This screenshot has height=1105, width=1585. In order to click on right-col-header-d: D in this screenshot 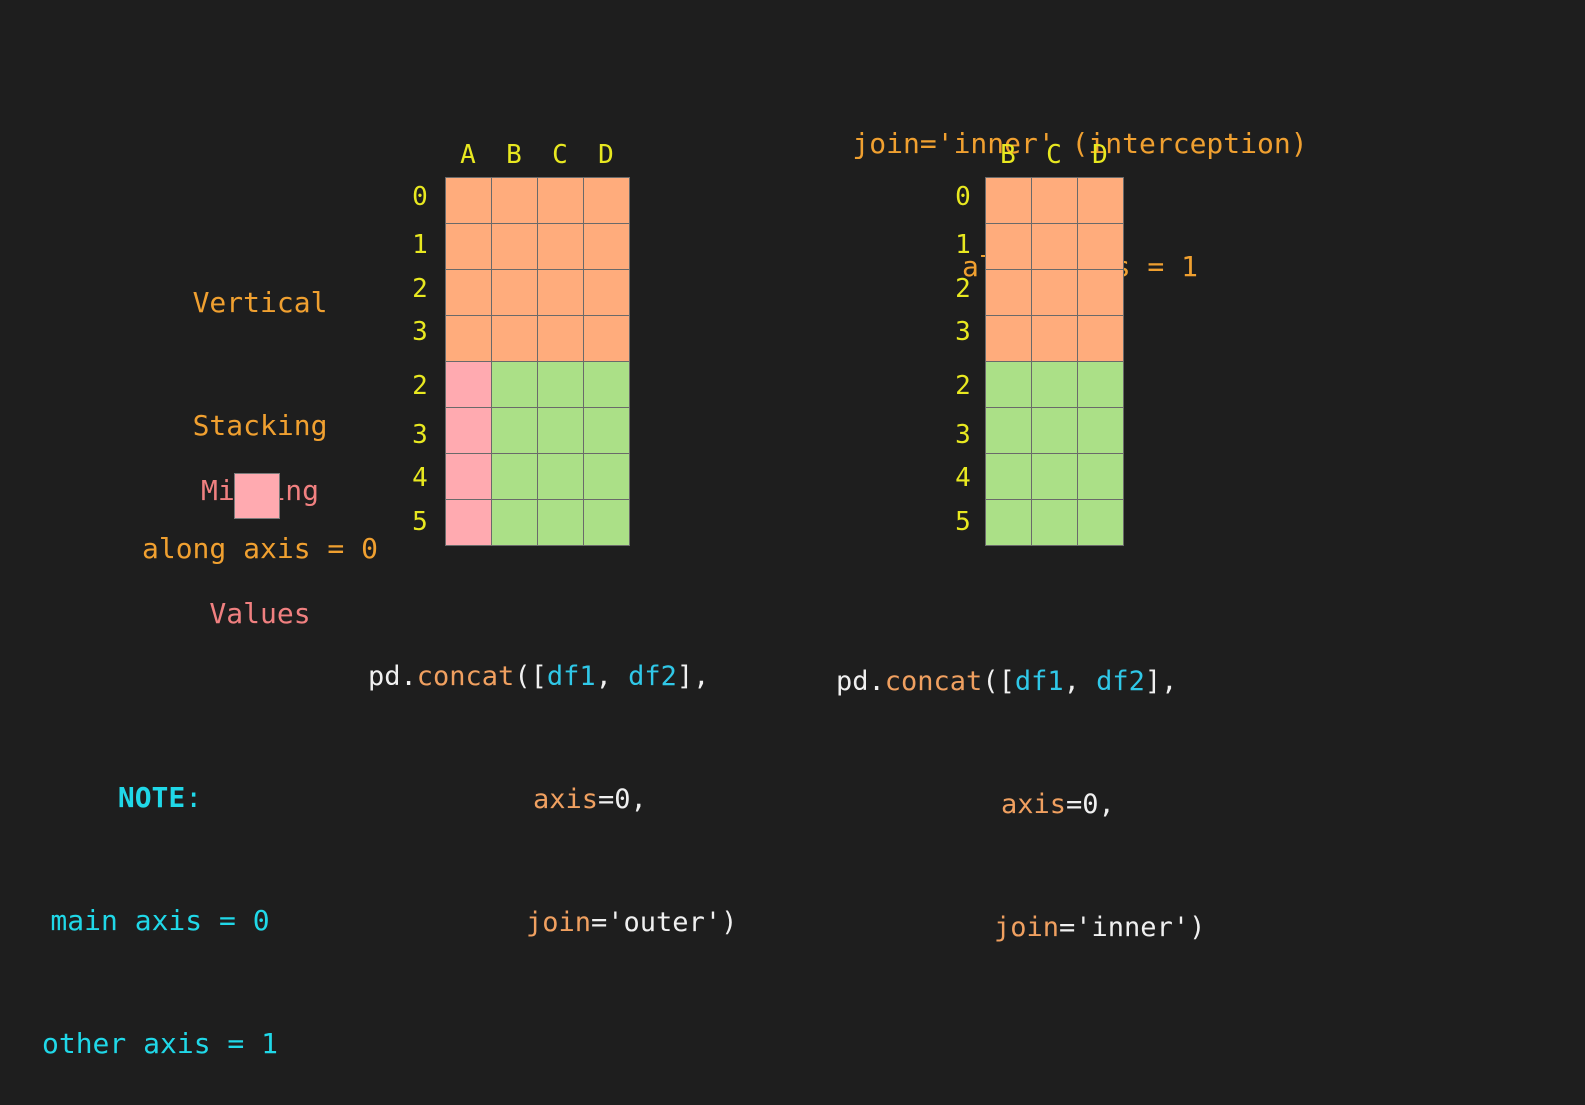, I will do `click(1100, 155)`.